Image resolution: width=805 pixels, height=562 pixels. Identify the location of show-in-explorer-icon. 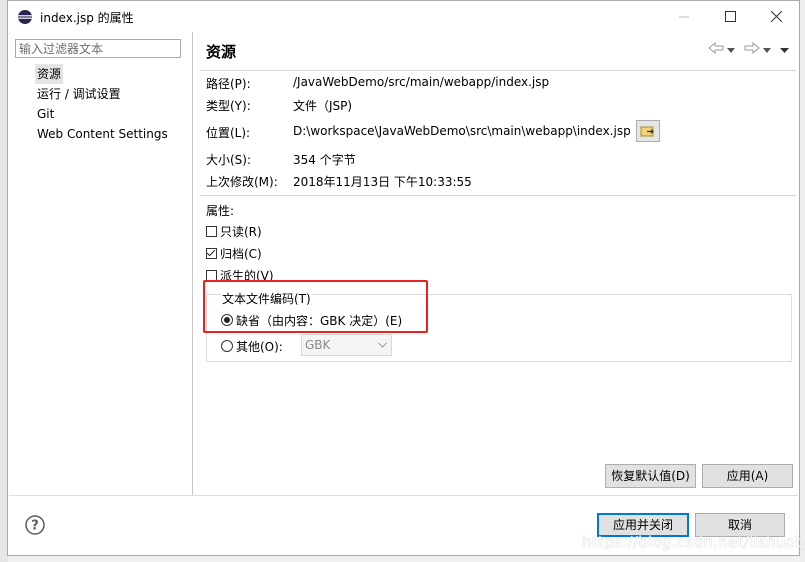
(647, 131).